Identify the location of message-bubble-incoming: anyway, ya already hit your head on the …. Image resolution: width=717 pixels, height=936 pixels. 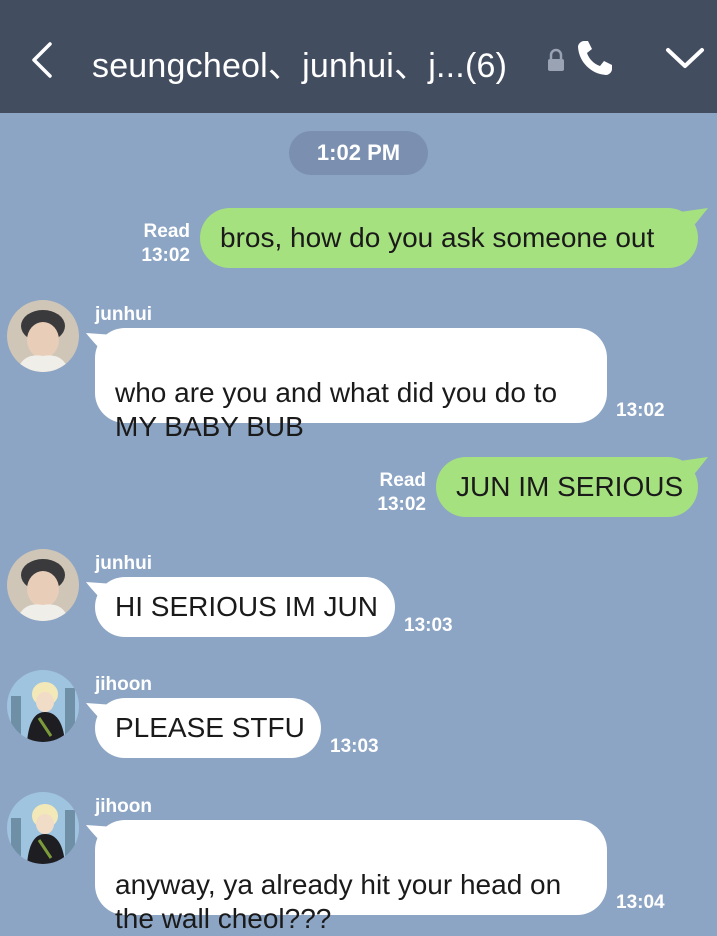
(351, 877).